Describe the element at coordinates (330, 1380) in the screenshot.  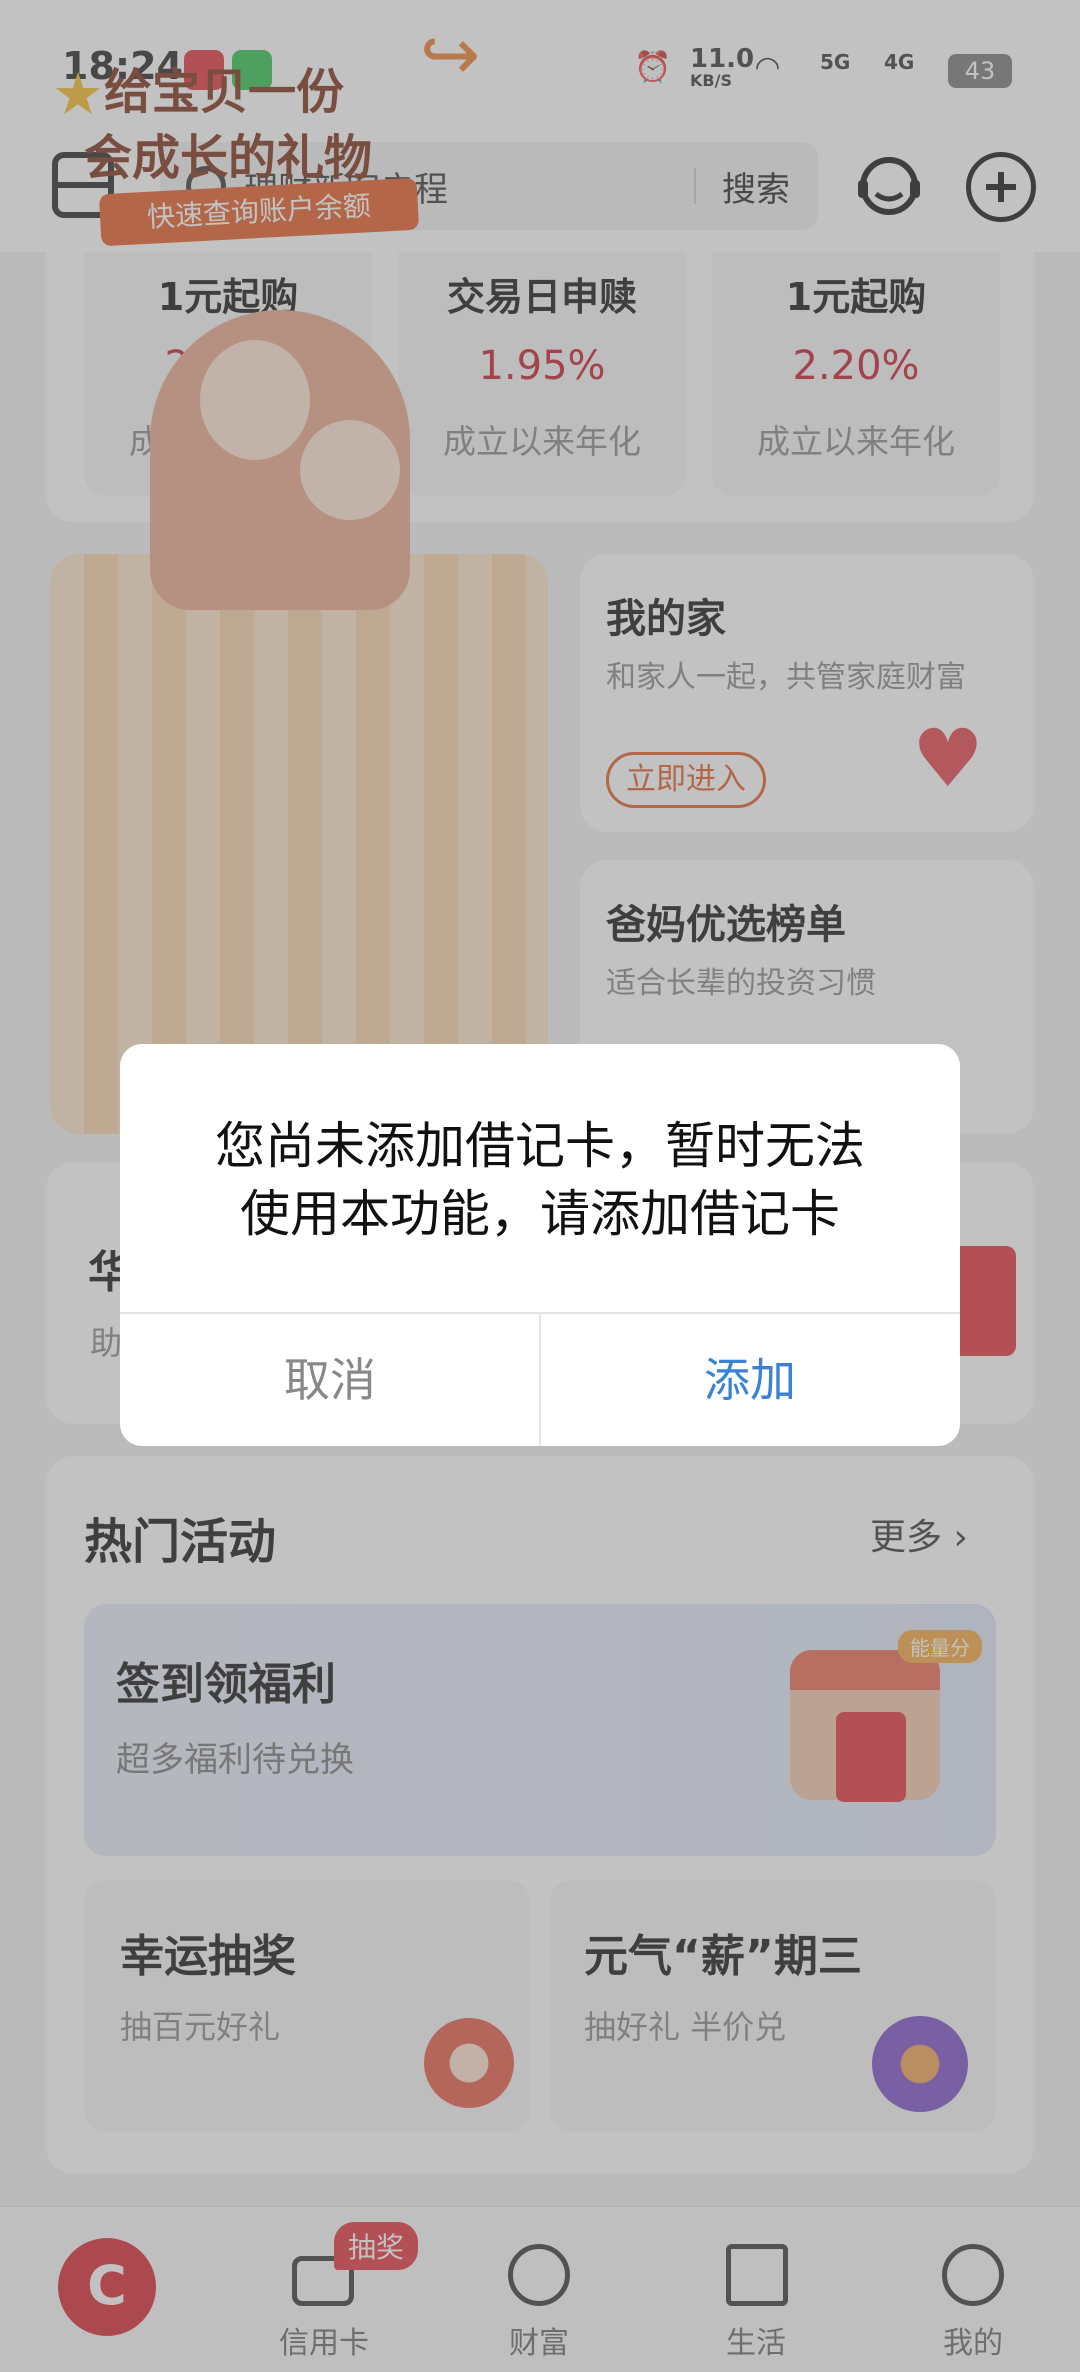
I see `cancel-button: 取消` at that location.